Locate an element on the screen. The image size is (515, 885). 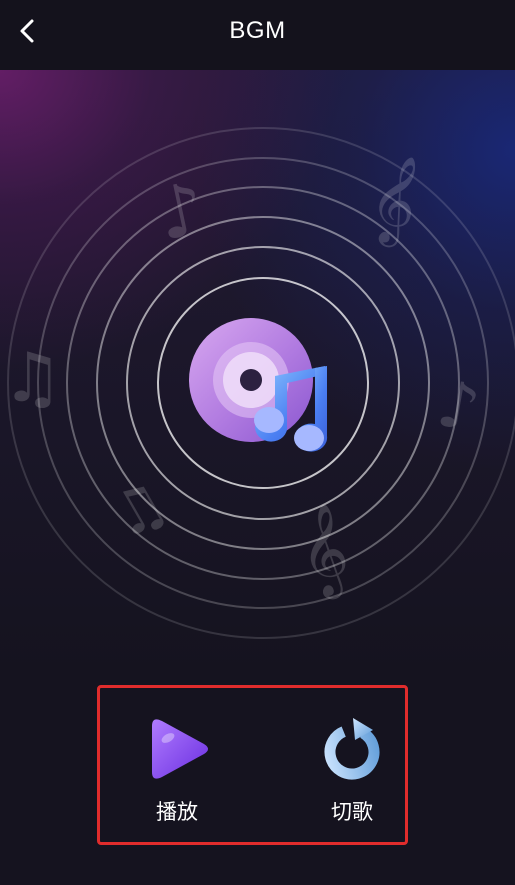
playback-controls: 播放 切歌 is located at coordinates (252, 765).